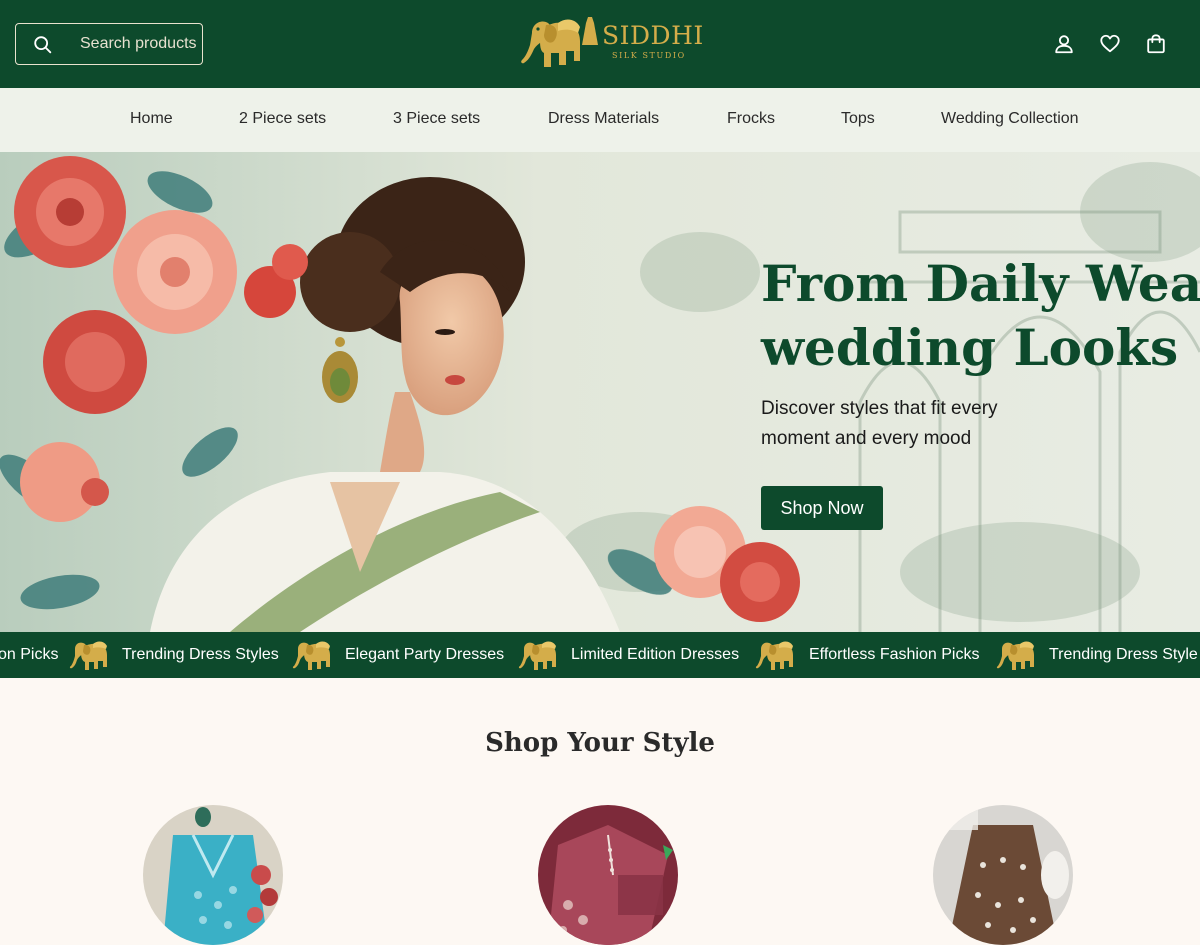 The height and width of the screenshot is (945, 1200). What do you see at coordinates (436, 119) in the screenshot?
I see `nav-item-3-piece-sets: 3 Piece sets` at bounding box center [436, 119].